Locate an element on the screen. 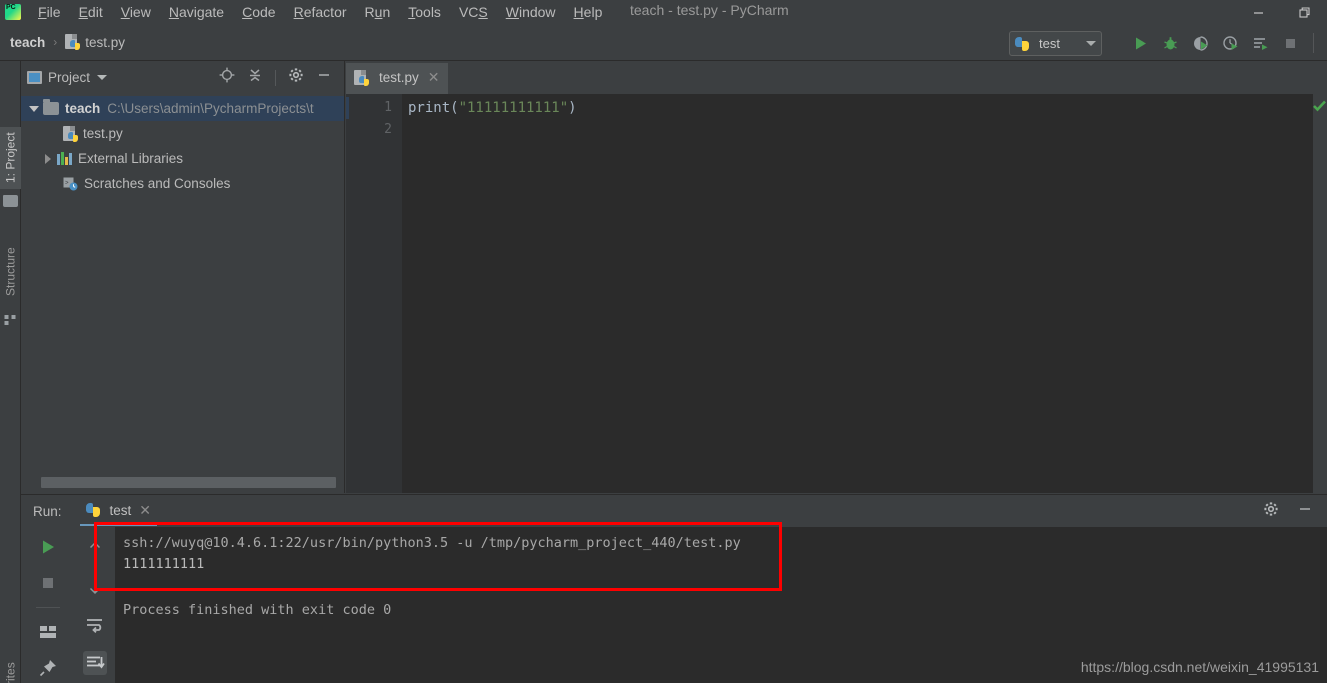 The width and height of the screenshot is (1327, 683). project-panel-header: Project is located at coordinates (182, 77).